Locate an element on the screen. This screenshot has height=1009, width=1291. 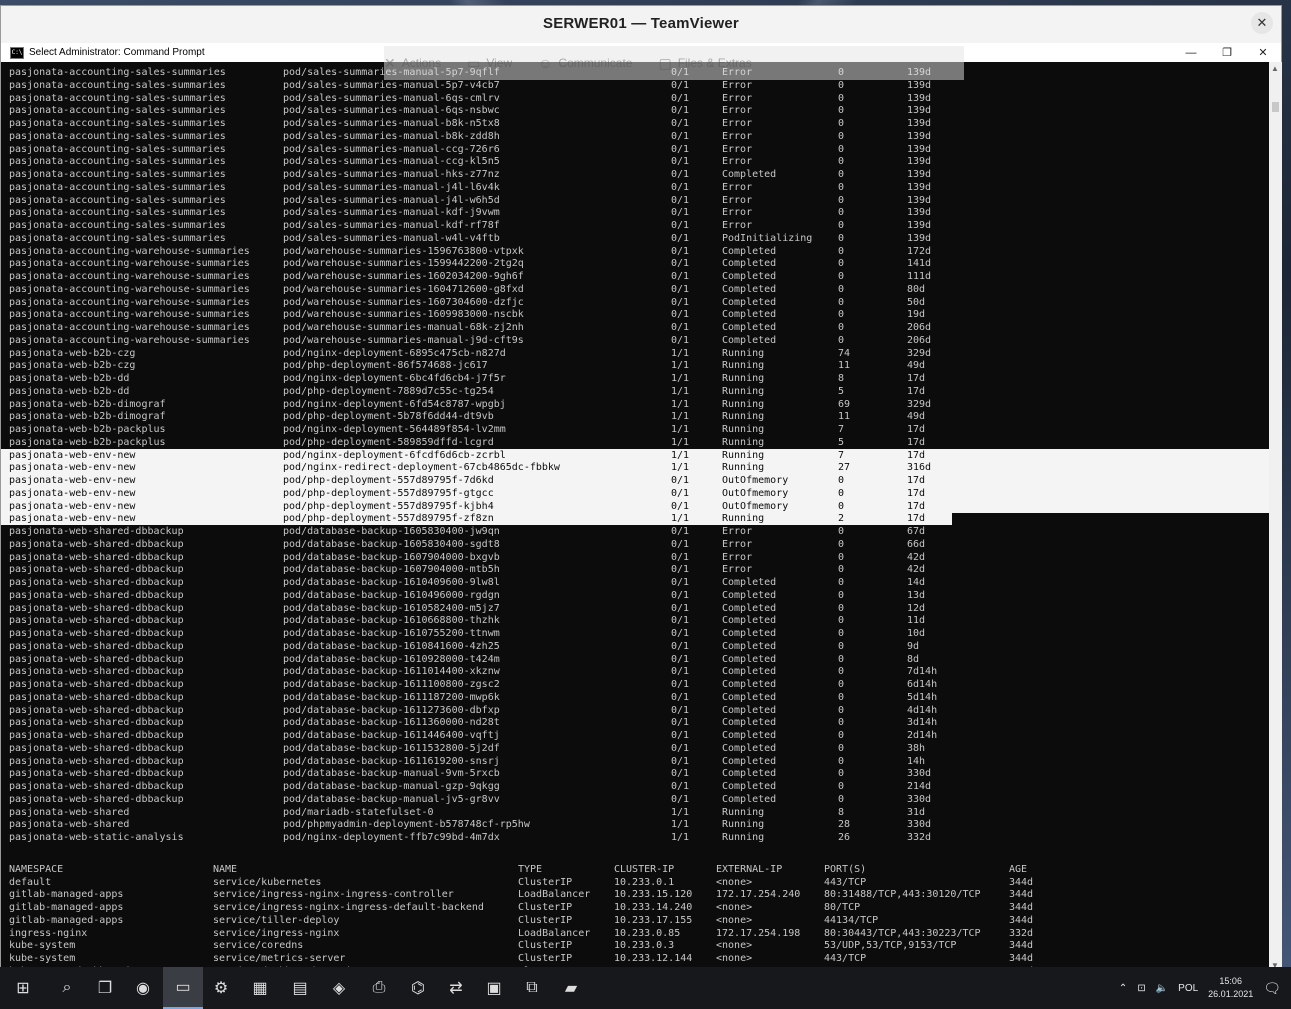
close-icon: ✕ is located at coordinates (1262, 22).